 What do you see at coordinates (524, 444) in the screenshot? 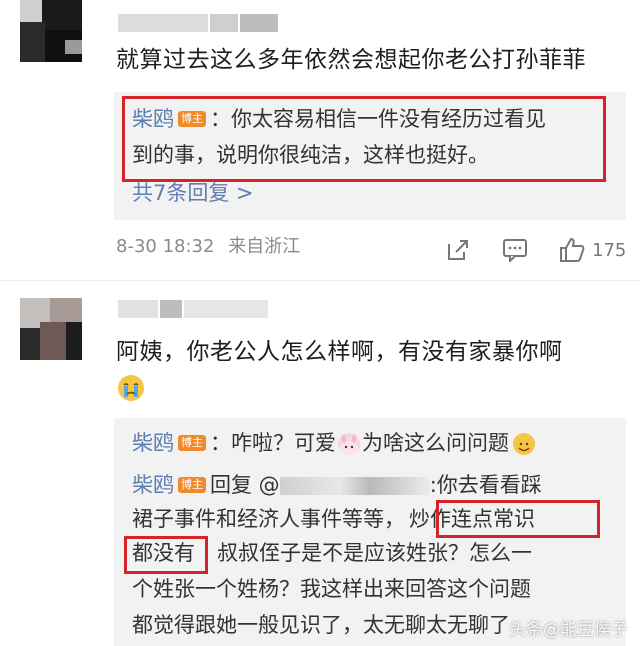
I see `smile-emoji` at bounding box center [524, 444].